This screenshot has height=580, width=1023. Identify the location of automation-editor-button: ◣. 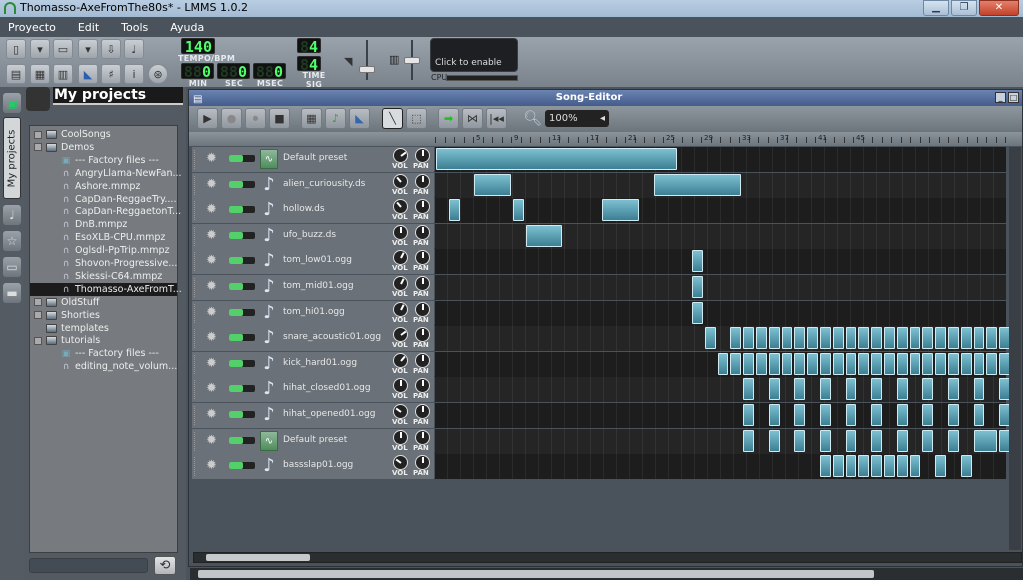
(88, 74).